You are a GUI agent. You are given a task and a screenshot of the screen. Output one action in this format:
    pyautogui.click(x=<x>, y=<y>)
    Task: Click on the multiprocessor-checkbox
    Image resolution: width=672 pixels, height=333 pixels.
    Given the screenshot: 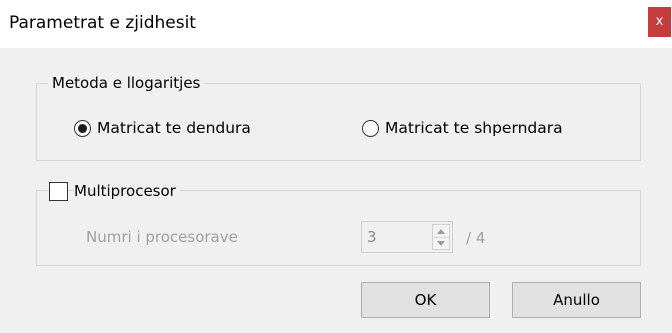 What is the action you would take?
    pyautogui.click(x=58, y=191)
    